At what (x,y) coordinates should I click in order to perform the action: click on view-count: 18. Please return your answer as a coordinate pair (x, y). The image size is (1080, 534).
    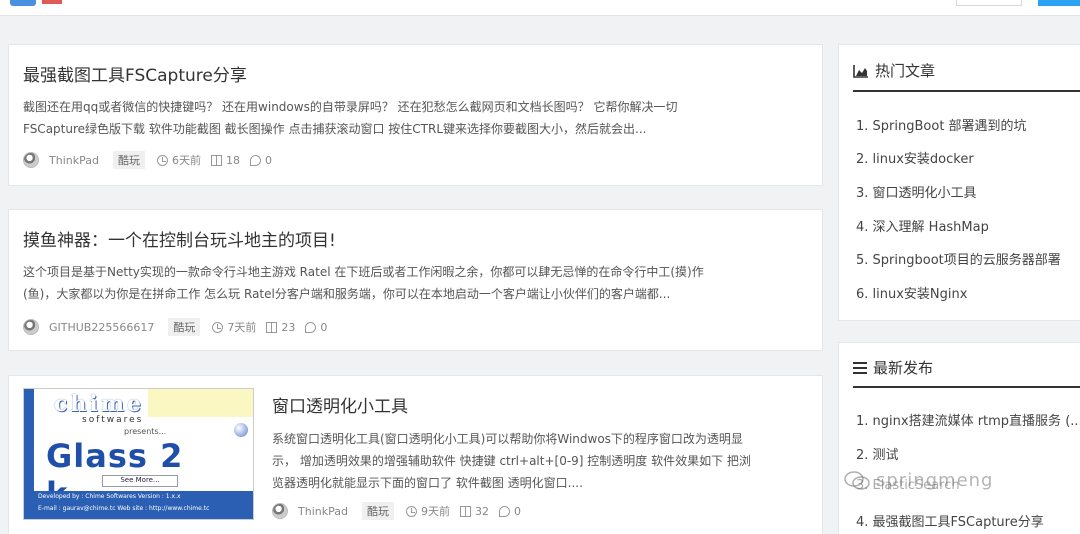
    Looking at the image, I should click on (232, 160).